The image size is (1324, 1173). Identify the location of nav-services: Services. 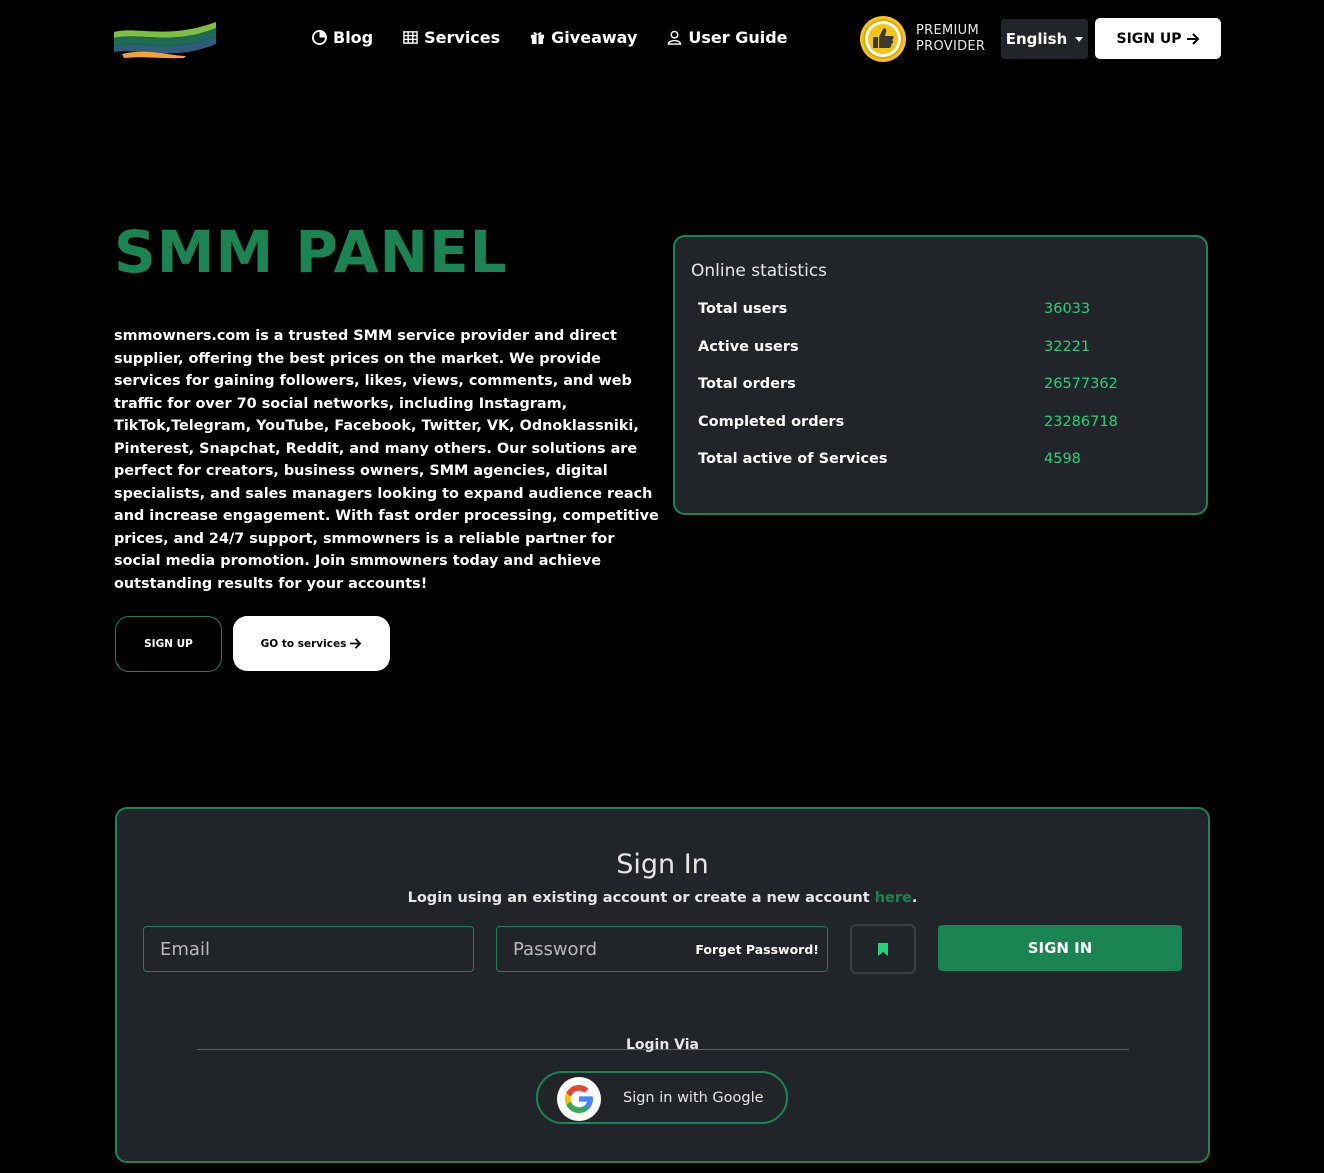
(451, 37).